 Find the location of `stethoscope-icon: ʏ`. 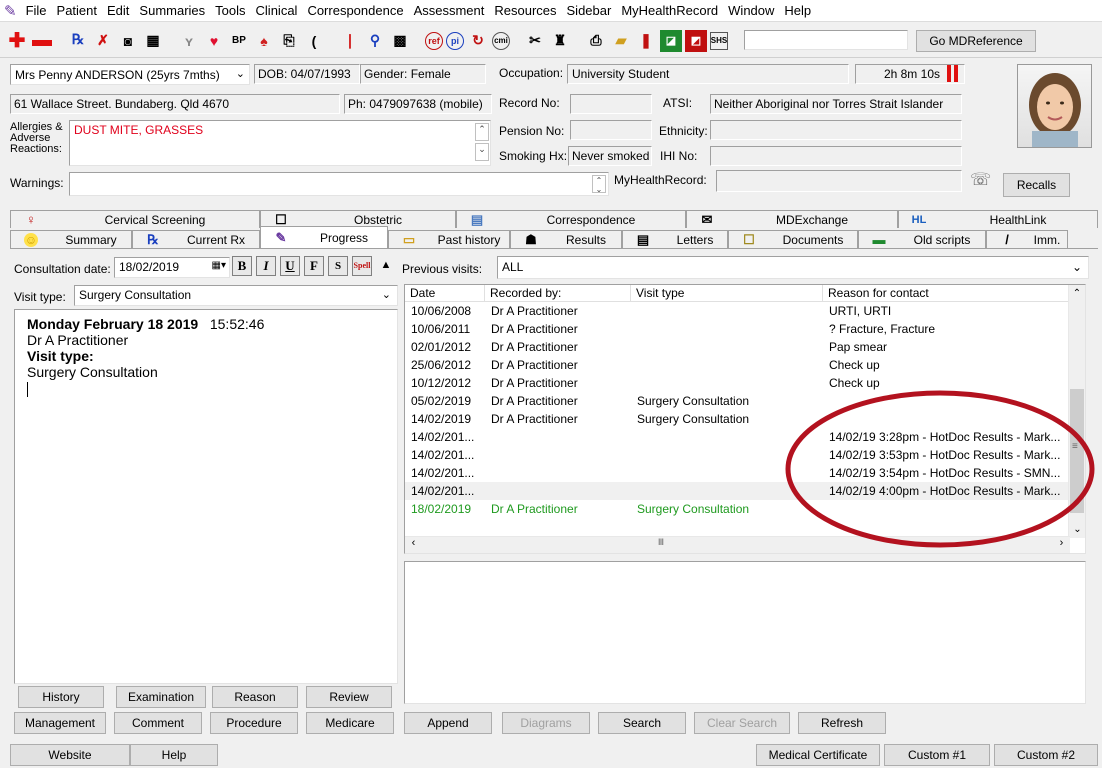

stethoscope-icon: ʏ is located at coordinates (189, 41).